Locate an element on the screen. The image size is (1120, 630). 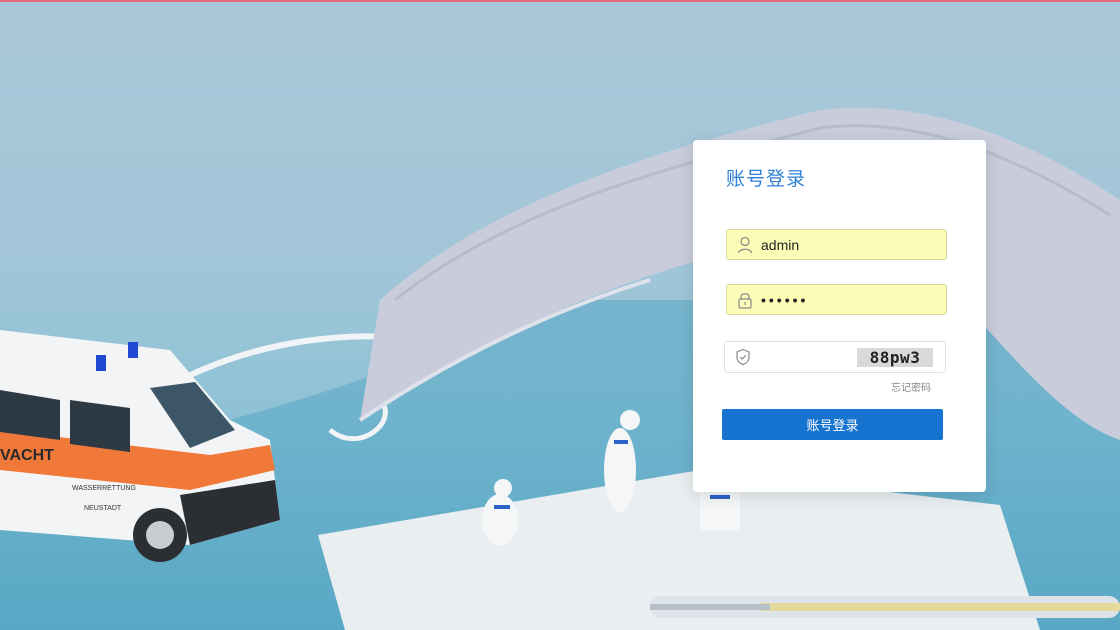
password-field is located at coordinates (836, 299).